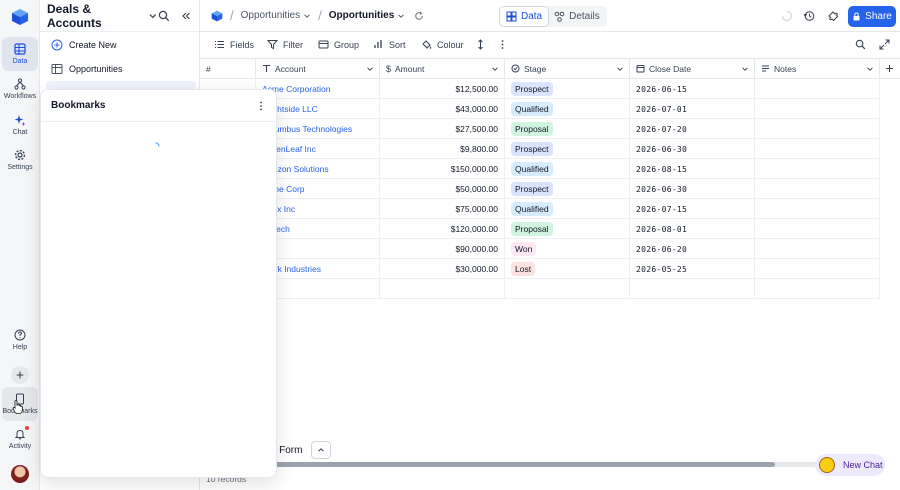 The height and width of the screenshot is (490, 900). Describe the element at coordinates (483, 44) in the screenshot. I see `row-height-button` at that location.